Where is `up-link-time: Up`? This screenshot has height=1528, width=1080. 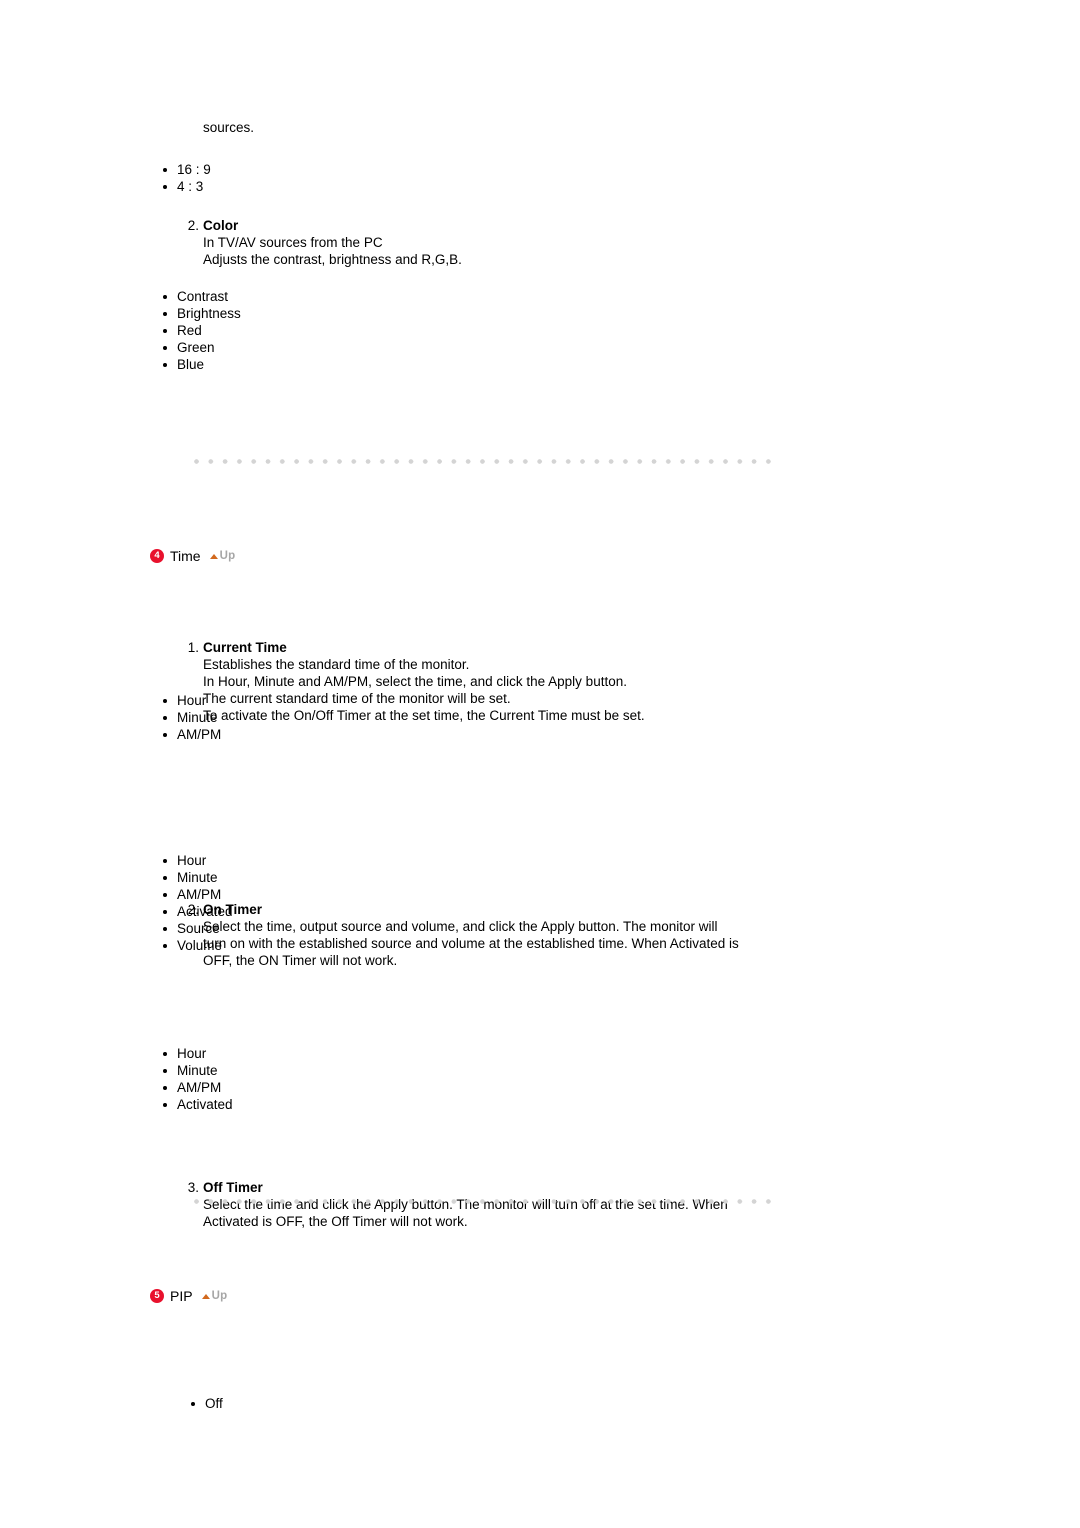 up-link-time: Up is located at coordinates (222, 556).